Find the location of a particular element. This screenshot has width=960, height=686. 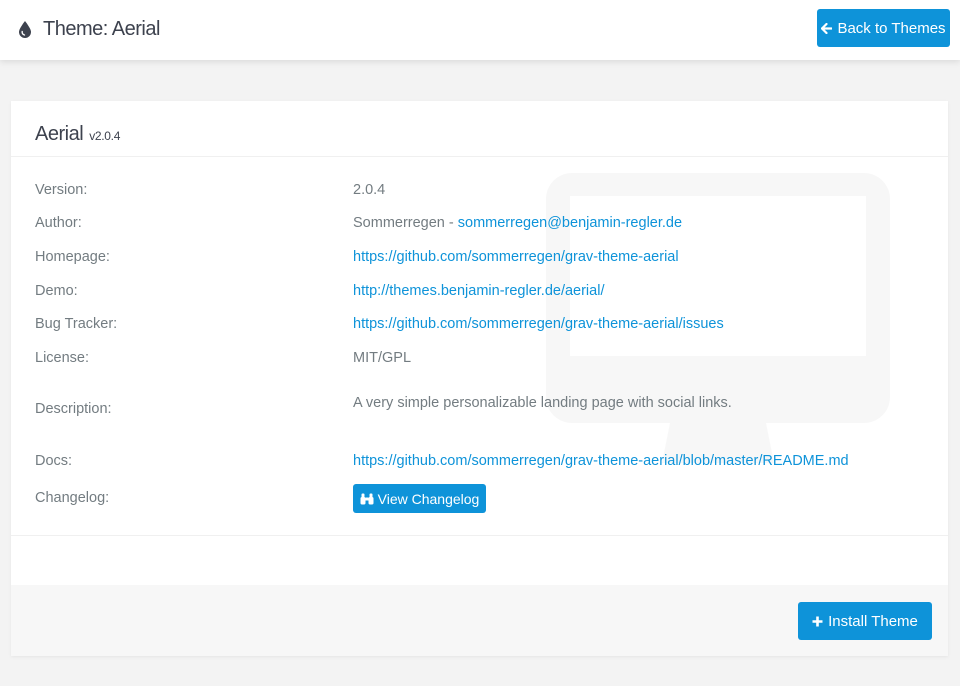

homepage-label: Homepage: is located at coordinates (72, 257).